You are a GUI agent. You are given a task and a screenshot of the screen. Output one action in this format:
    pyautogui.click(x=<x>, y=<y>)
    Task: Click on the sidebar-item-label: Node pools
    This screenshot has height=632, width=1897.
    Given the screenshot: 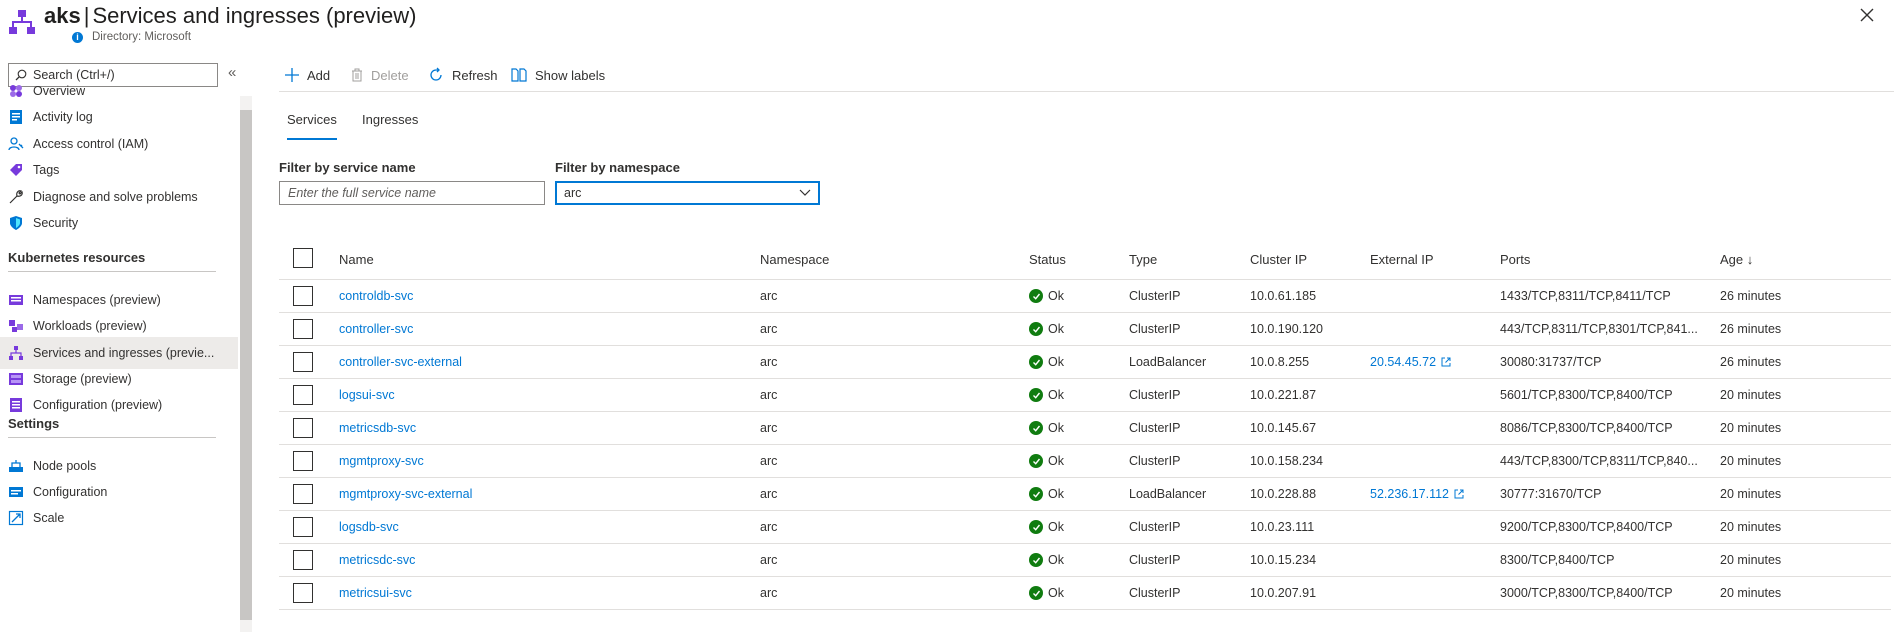 What is the action you would take?
    pyautogui.click(x=65, y=466)
    